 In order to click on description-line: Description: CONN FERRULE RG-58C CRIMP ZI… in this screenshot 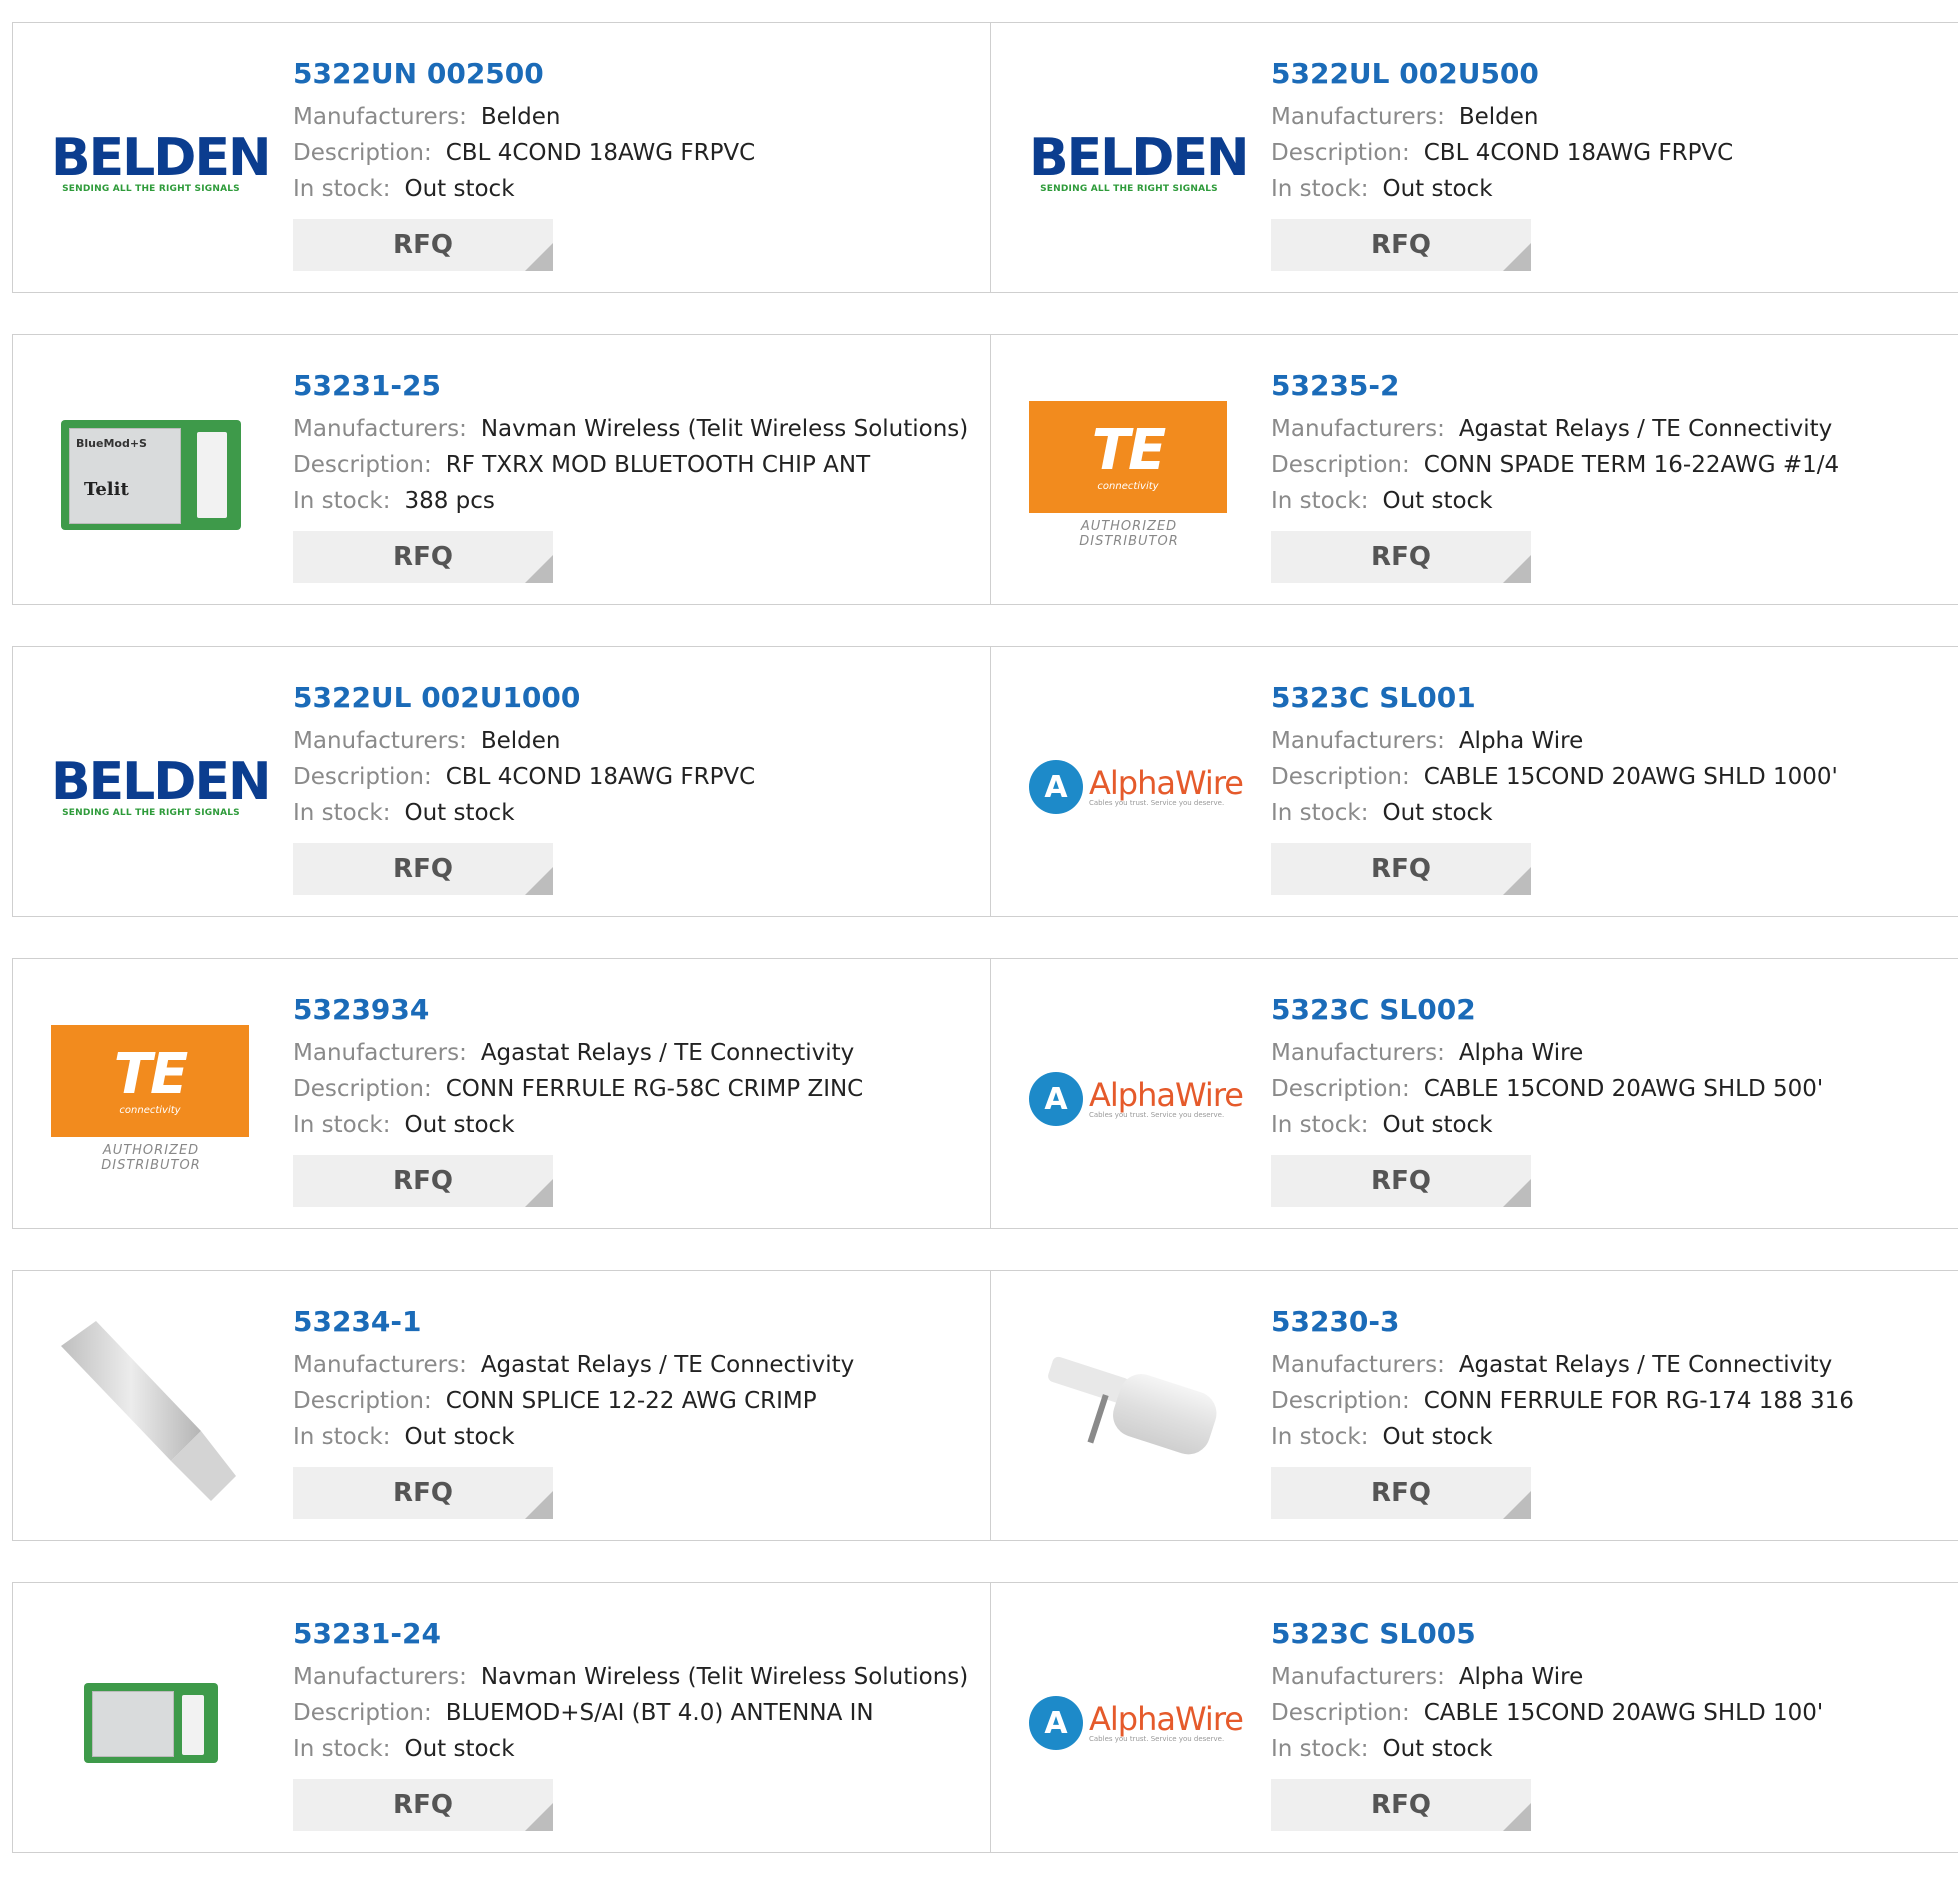, I will do `click(578, 1089)`.